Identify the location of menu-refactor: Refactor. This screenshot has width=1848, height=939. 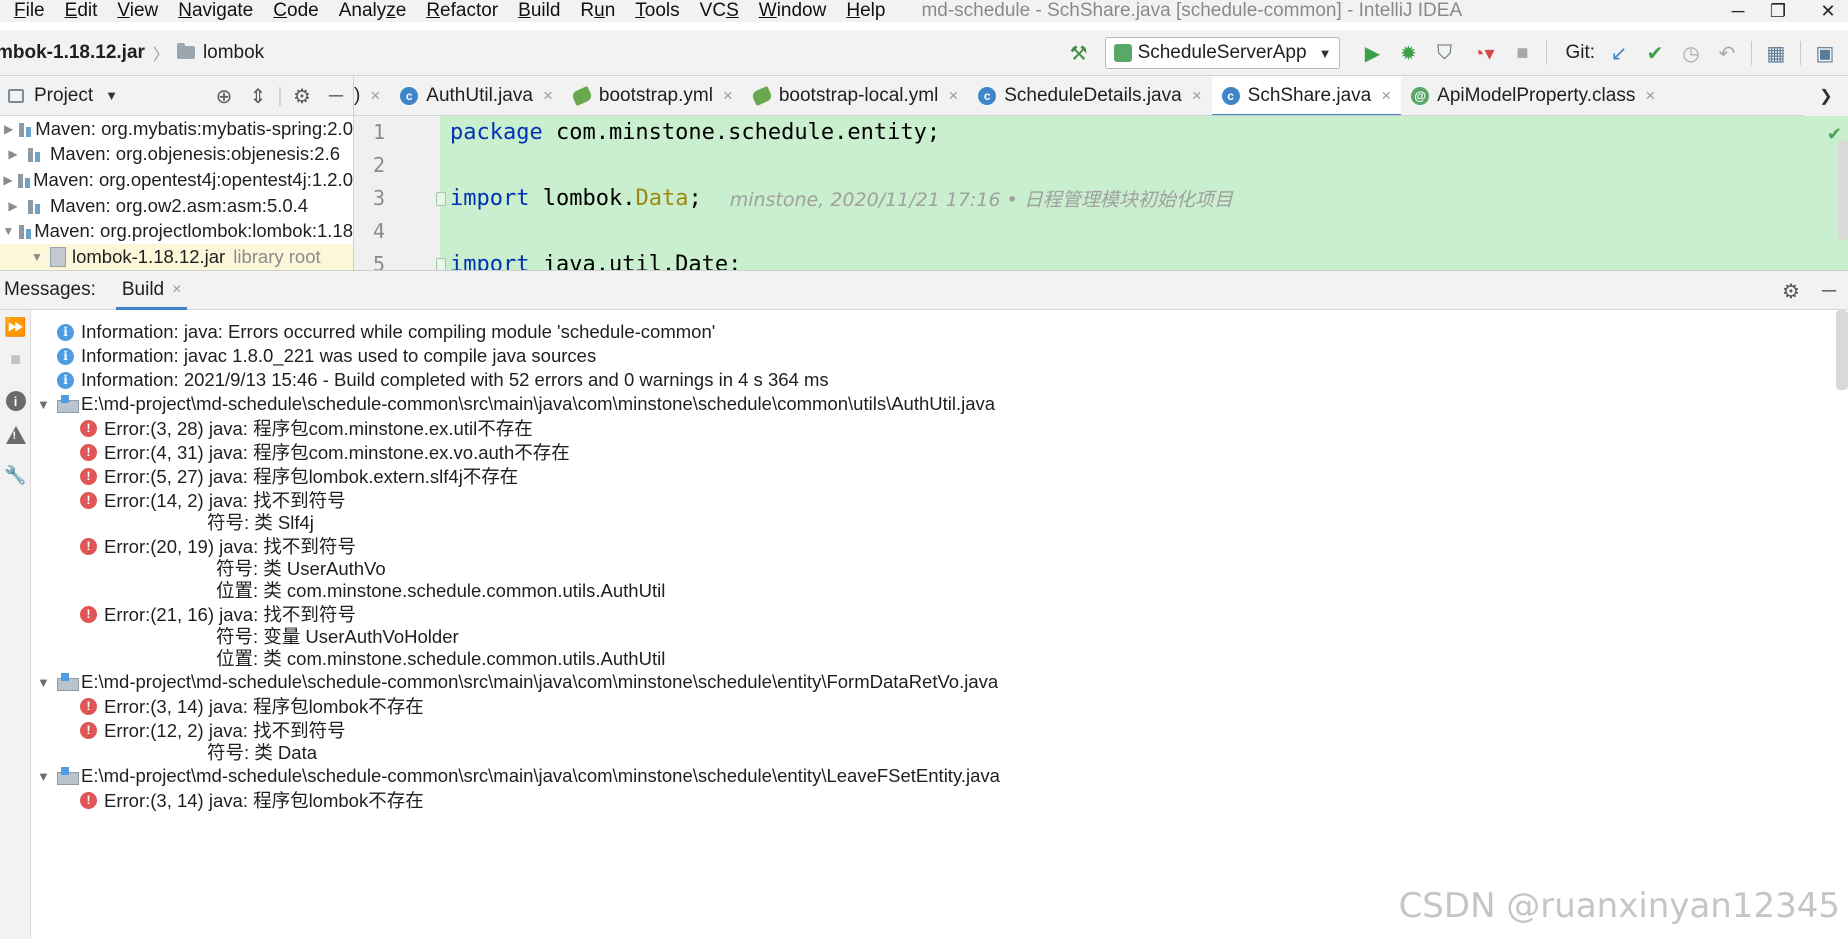
(460, 11).